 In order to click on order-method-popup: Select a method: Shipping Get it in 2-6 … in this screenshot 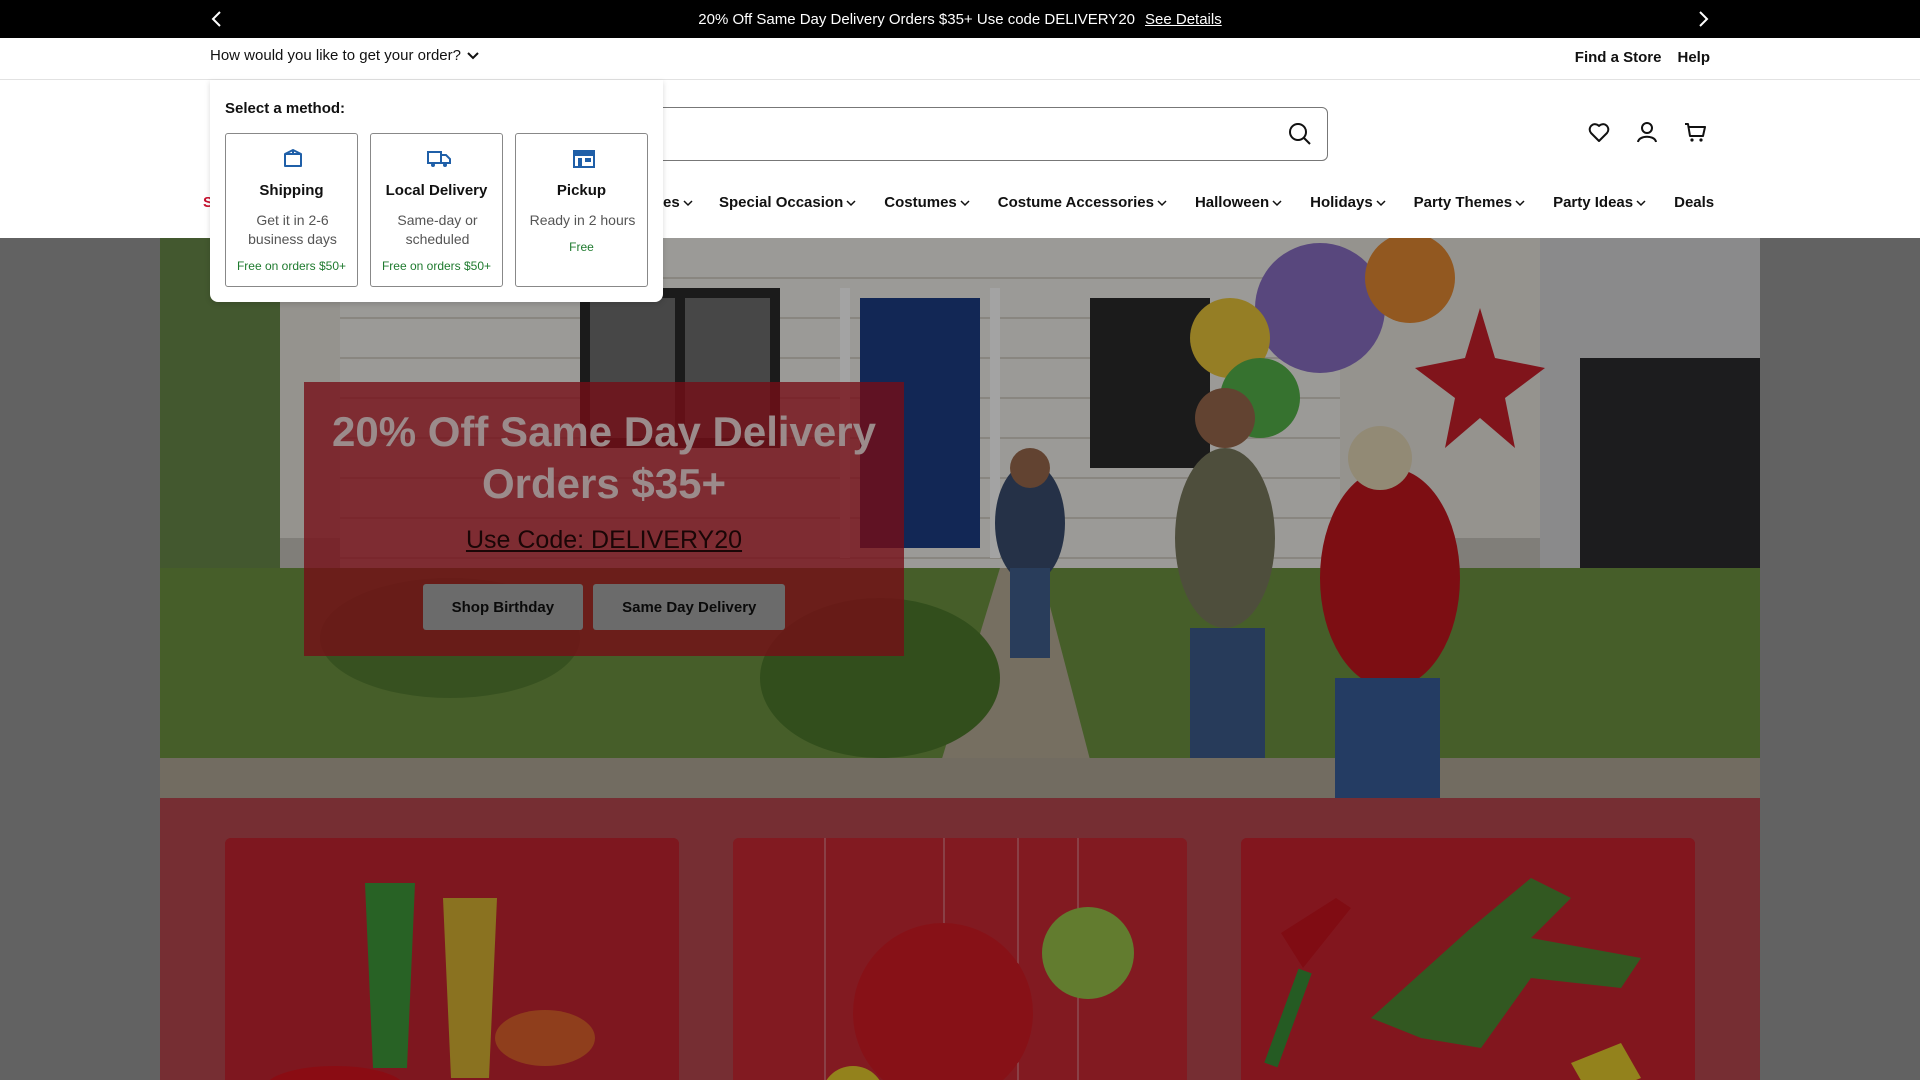, I will do `click(436, 191)`.